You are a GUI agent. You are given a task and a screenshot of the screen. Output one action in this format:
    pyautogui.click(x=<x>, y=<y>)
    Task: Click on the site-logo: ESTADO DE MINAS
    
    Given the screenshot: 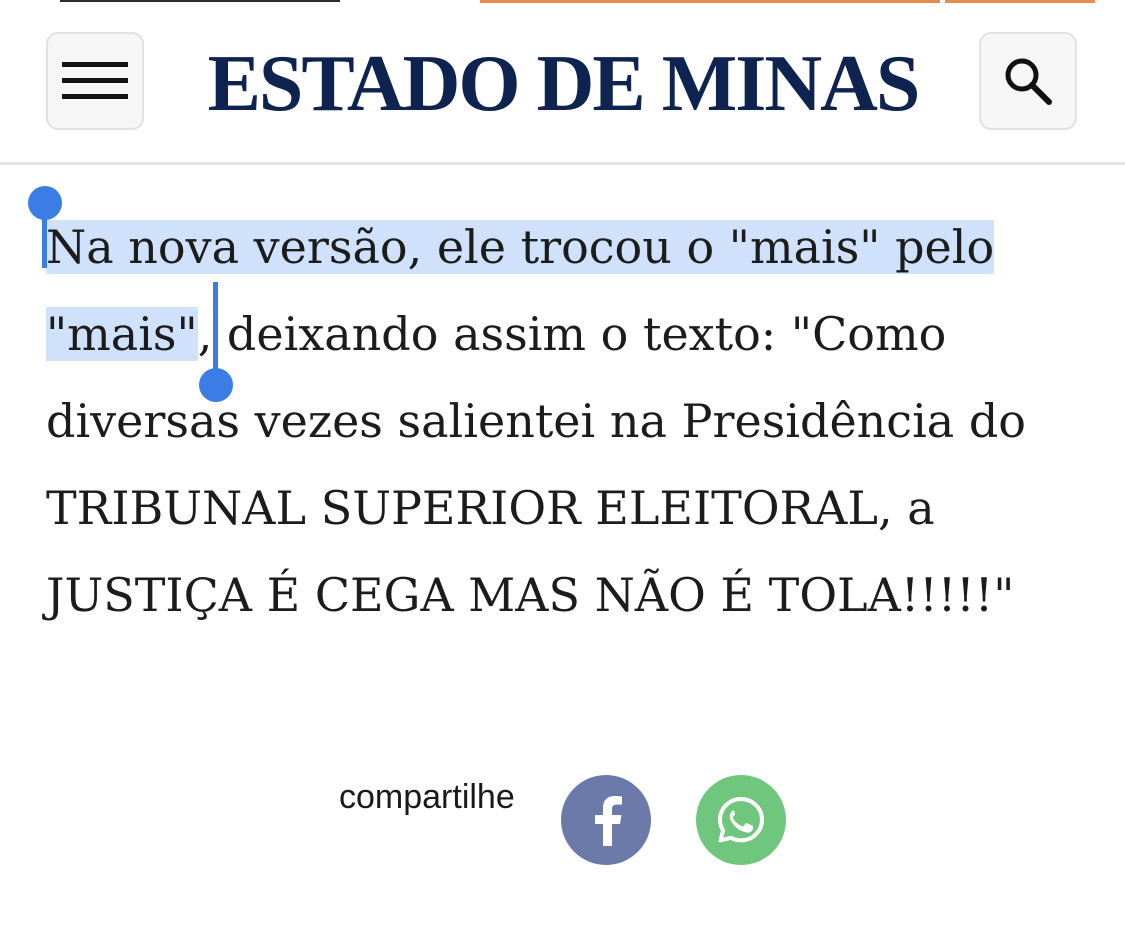 What is the action you would take?
    pyautogui.click(x=563, y=84)
    